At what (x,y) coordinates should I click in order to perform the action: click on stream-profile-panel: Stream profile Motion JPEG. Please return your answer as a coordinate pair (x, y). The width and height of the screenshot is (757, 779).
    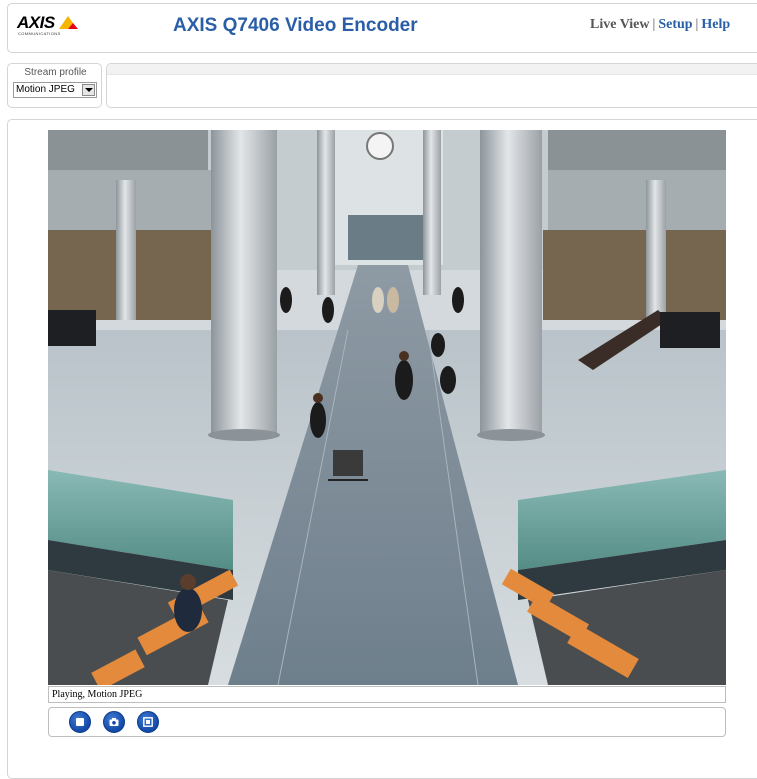
    Looking at the image, I should click on (54, 85).